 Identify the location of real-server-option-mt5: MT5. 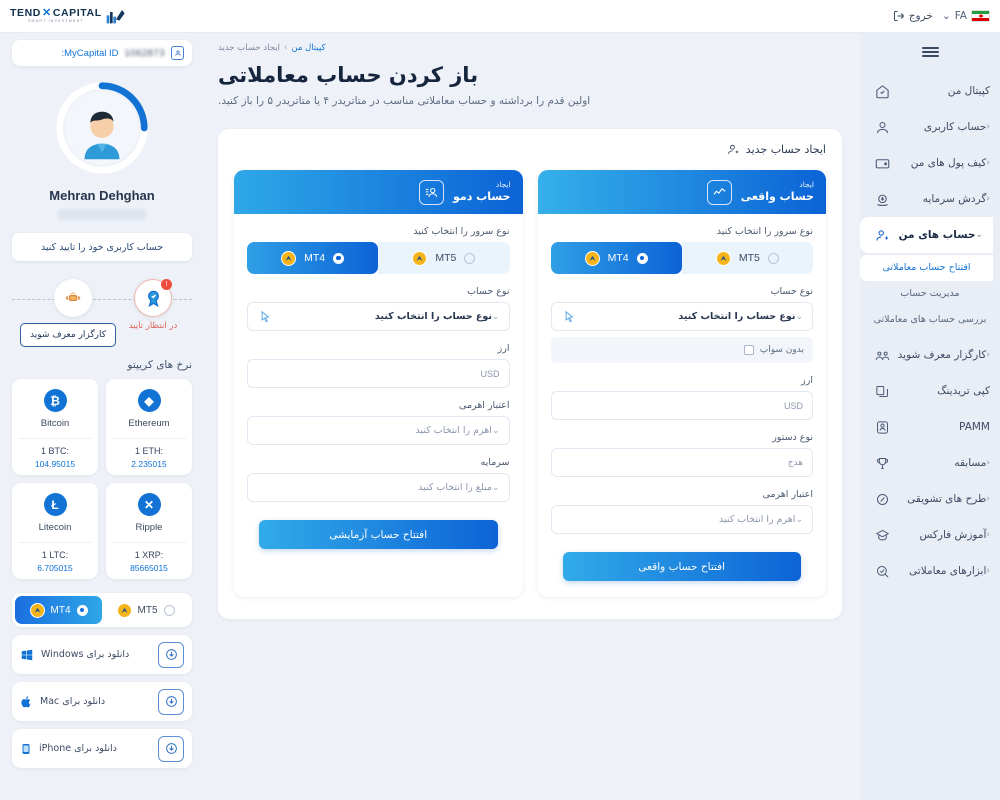
(747, 258).